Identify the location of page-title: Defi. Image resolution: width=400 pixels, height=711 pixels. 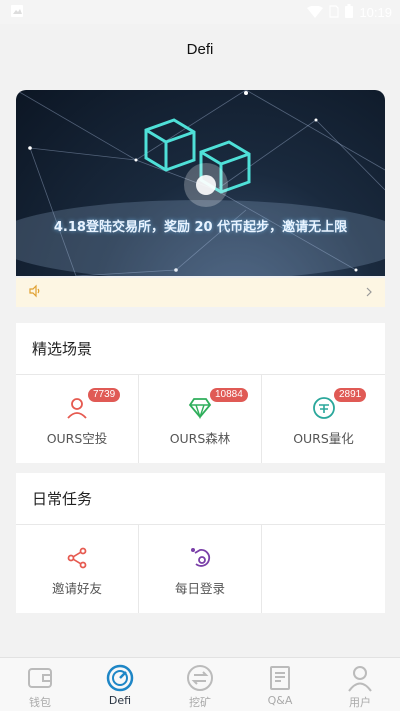
(200, 49).